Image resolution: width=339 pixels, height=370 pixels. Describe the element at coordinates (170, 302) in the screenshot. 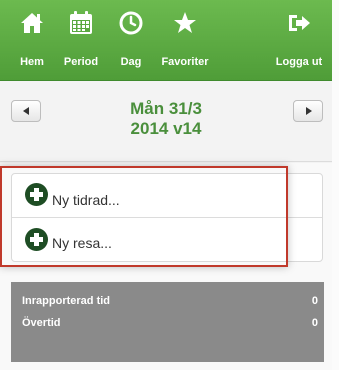

I see `summary-row-reported: Inrapporterad tid 0` at that location.